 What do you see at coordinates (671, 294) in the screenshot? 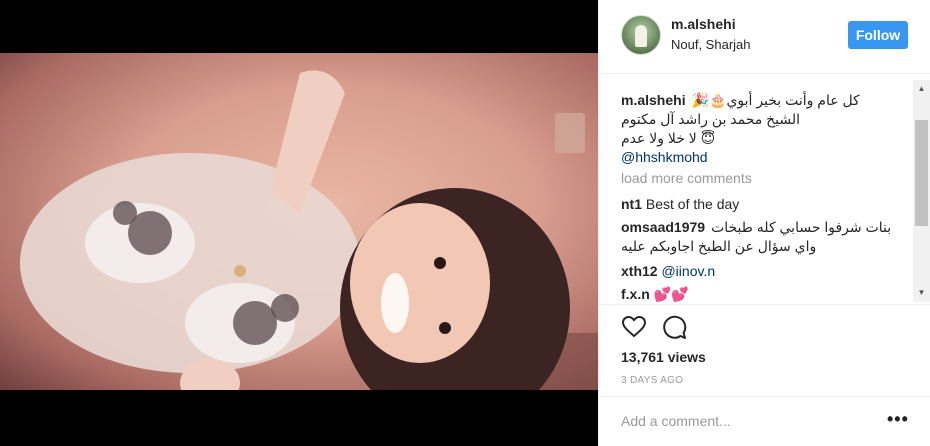
I see `comment-text: 💕💕` at bounding box center [671, 294].